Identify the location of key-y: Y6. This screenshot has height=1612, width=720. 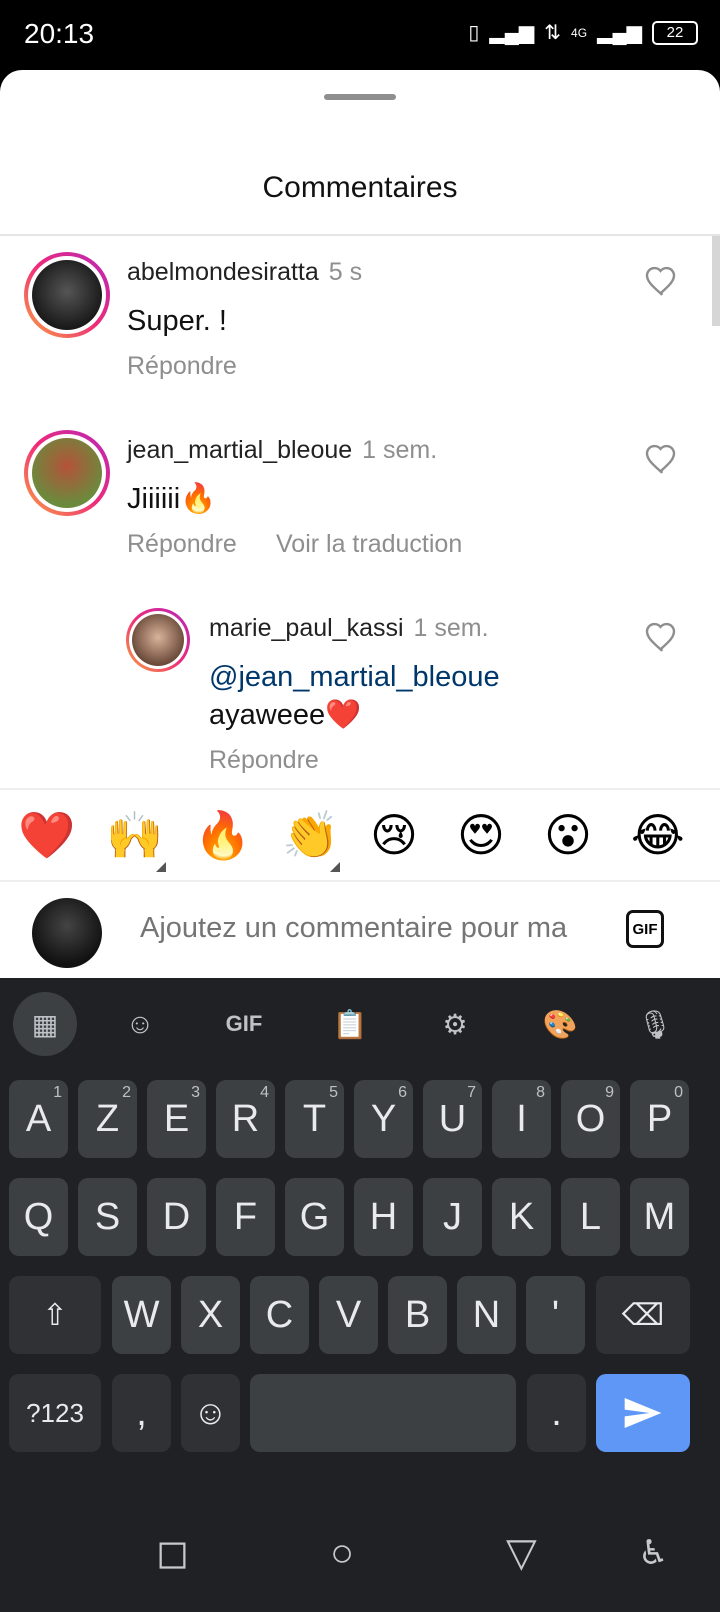
(383, 1119).